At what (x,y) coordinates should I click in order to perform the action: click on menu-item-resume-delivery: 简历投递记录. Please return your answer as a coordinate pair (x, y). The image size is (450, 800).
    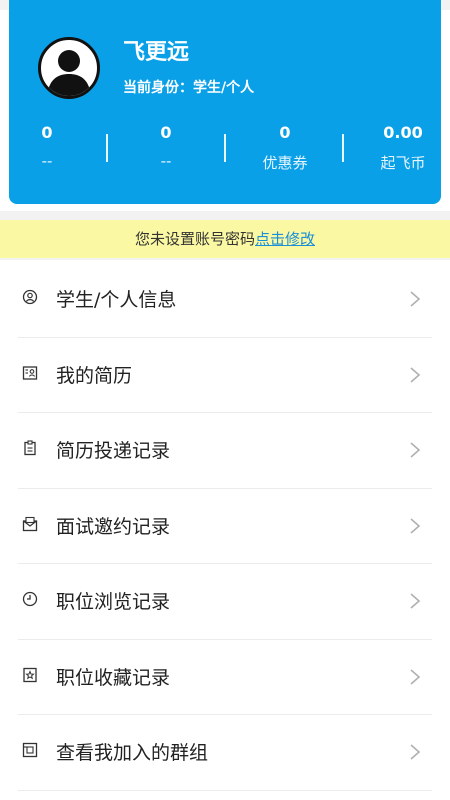
    Looking at the image, I should click on (225, 451).